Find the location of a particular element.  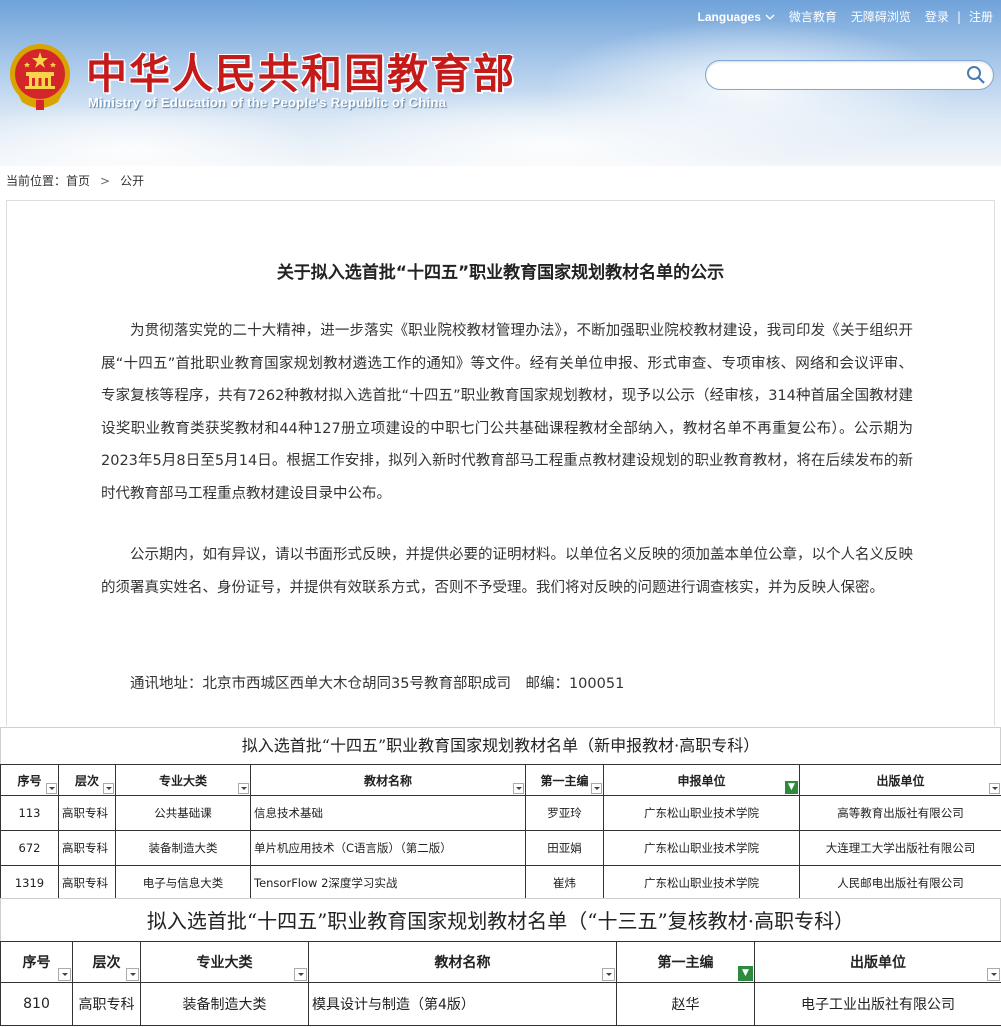

search-box is located at coordinates (849, 75).